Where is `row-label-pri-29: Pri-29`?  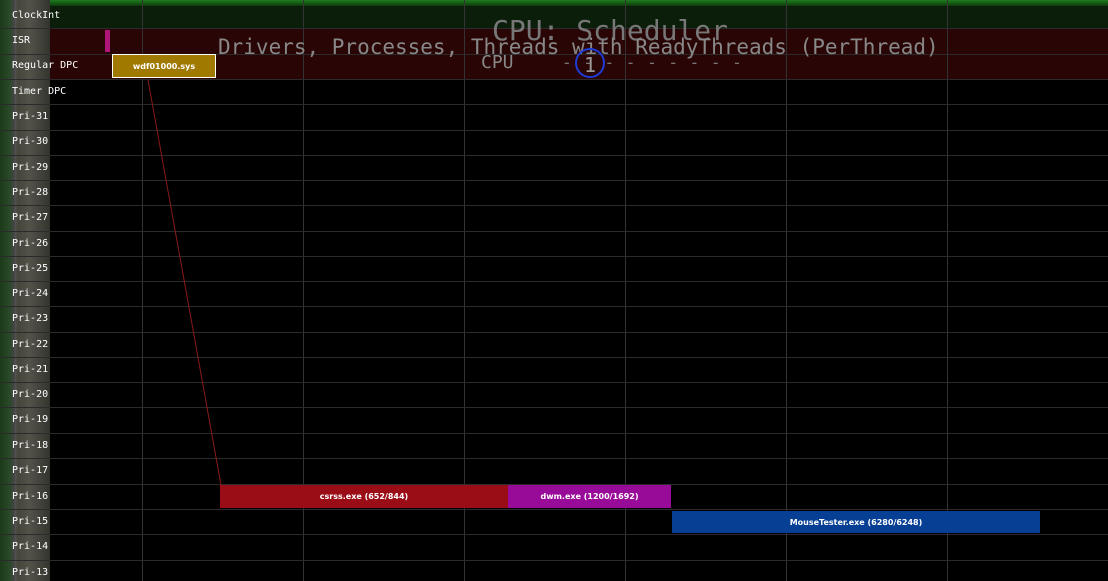
row-label-pri-29: Pri-29 is located at coordinates (30, 167).